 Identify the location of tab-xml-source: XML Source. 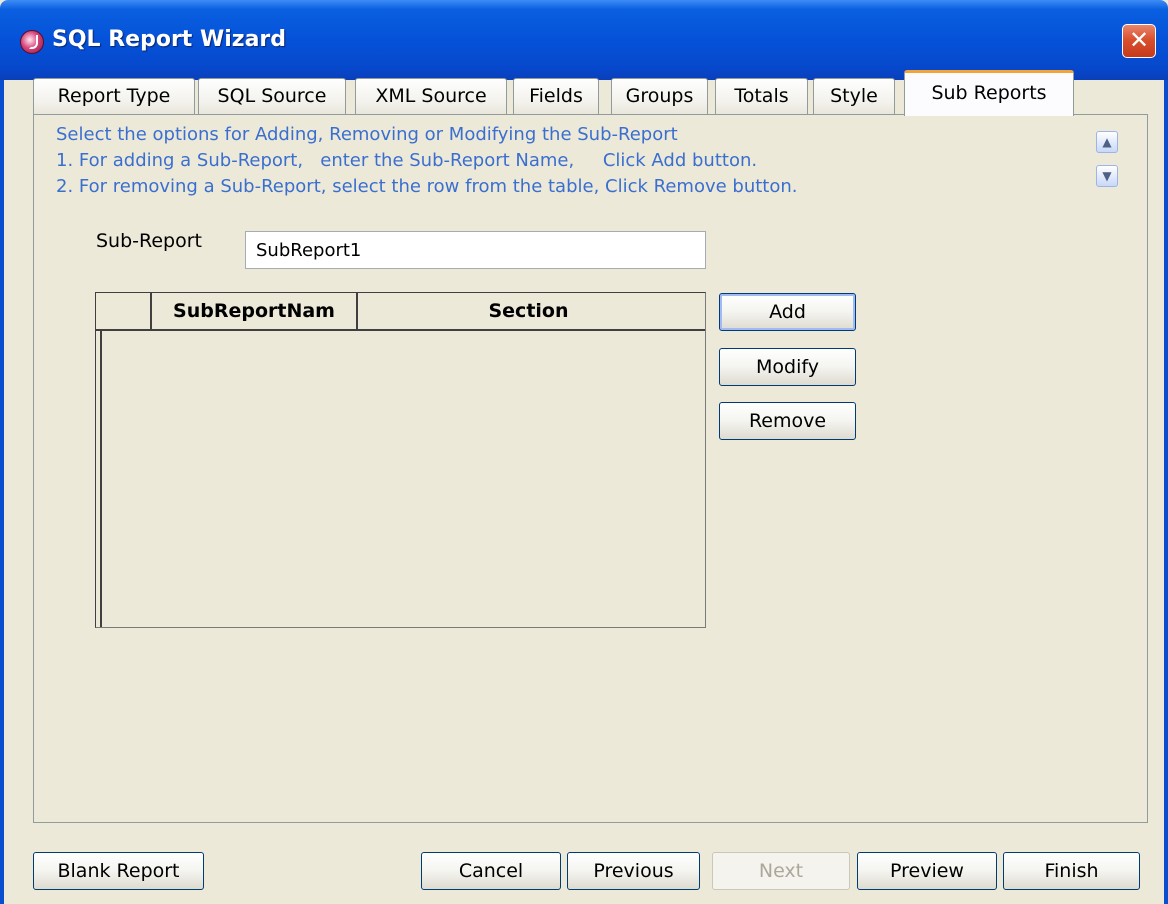
(431, 96).